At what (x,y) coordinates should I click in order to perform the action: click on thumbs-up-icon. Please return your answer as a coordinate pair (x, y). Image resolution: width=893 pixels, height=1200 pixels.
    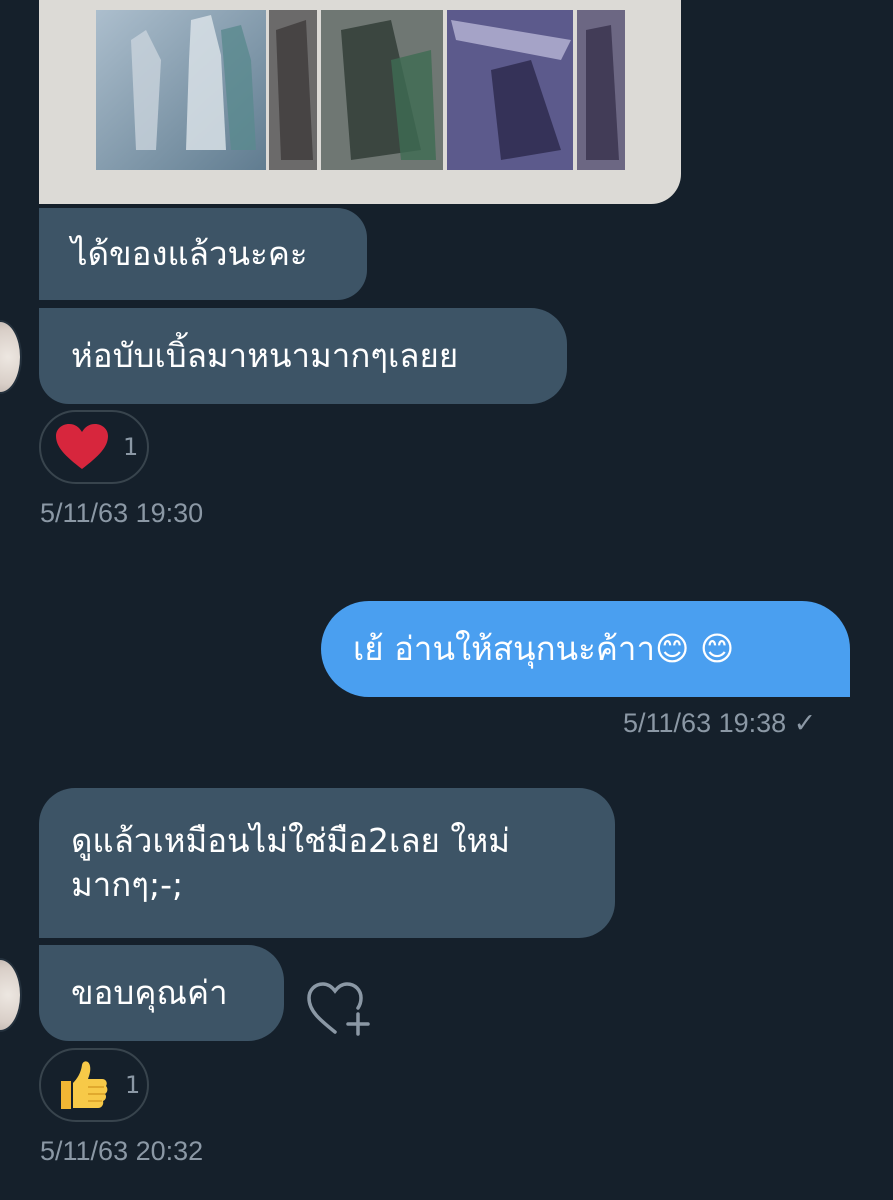
    Looking at the image, I should click on (84, 1085).